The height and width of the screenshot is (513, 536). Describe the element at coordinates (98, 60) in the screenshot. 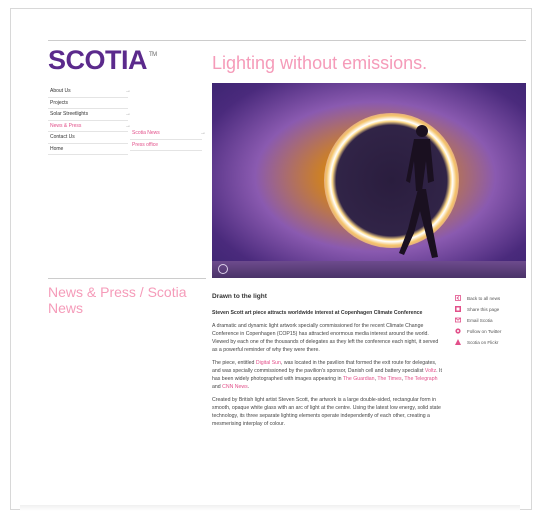

I see `logo-text: SCOTIA` at that location.